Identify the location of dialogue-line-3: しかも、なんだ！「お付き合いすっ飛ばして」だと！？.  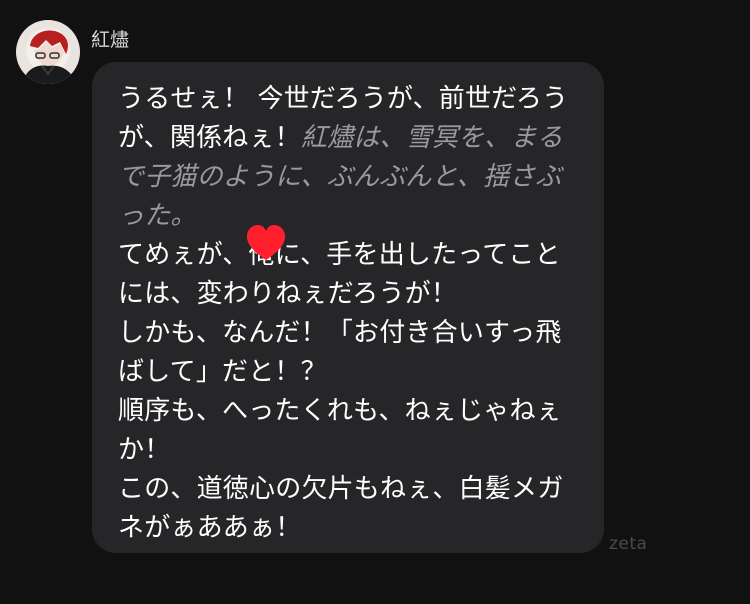
(340, 352).